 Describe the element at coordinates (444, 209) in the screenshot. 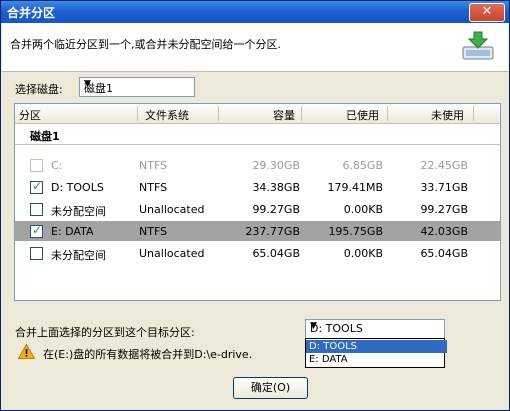

I see `partition-free: 99.27GB` at that location.